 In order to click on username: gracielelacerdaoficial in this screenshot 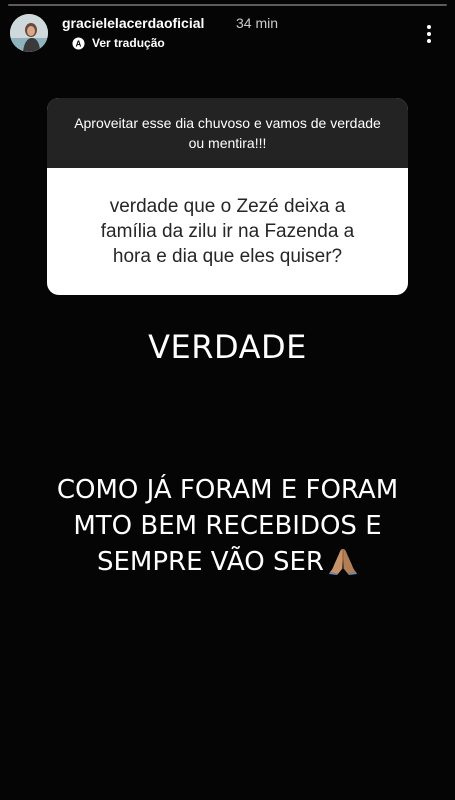, I will do `click(133, 23)`.